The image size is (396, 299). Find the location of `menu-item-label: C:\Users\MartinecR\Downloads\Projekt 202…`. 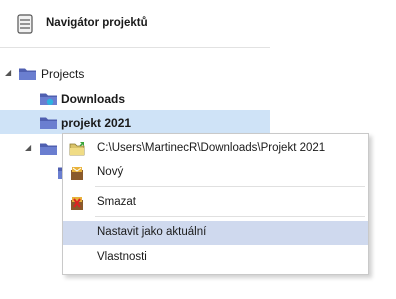

menu-item-label: C:\Users\MartinecR\Downloads\Projekt 202… is located at coordinates (211, 148).